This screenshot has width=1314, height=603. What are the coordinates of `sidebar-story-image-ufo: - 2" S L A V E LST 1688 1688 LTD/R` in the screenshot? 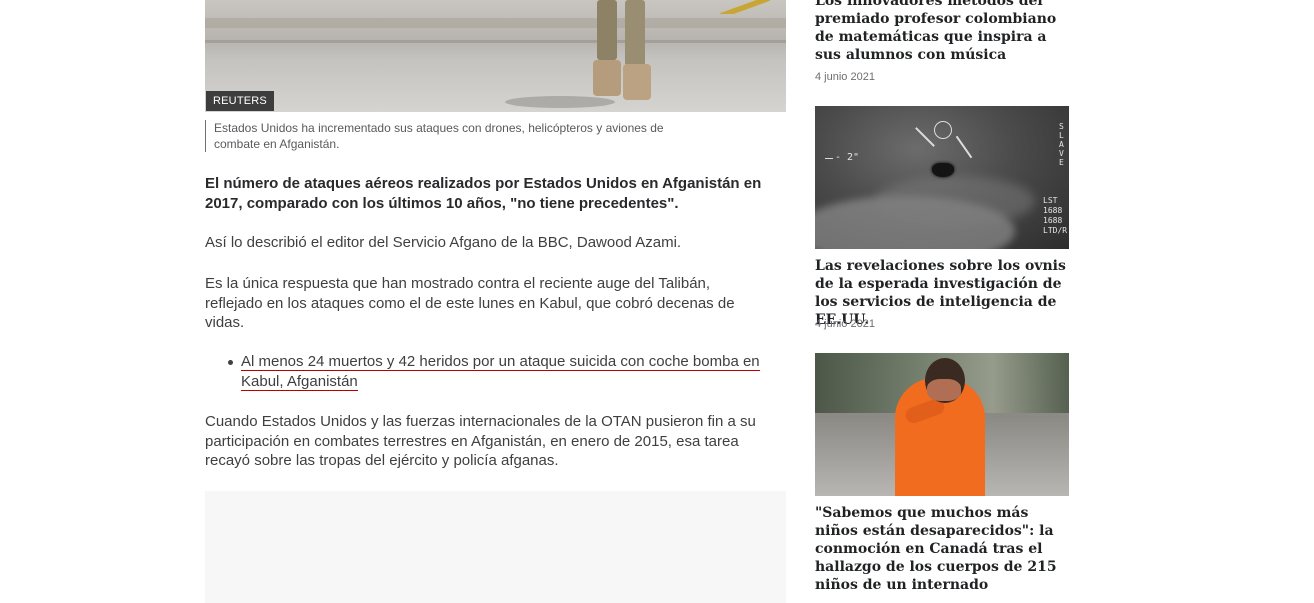 It's located at (942, 177).